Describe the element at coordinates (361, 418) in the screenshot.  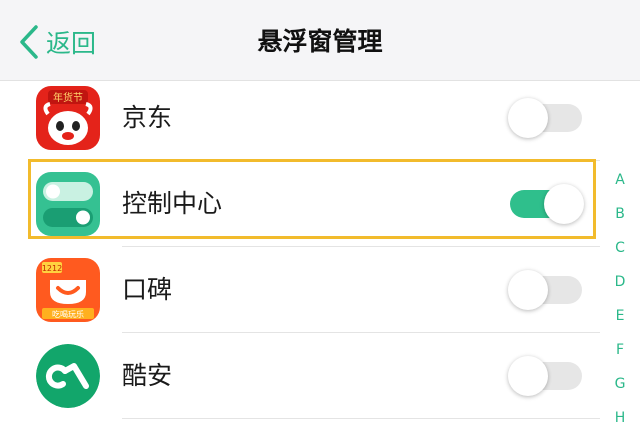
I see `divider` at that location.